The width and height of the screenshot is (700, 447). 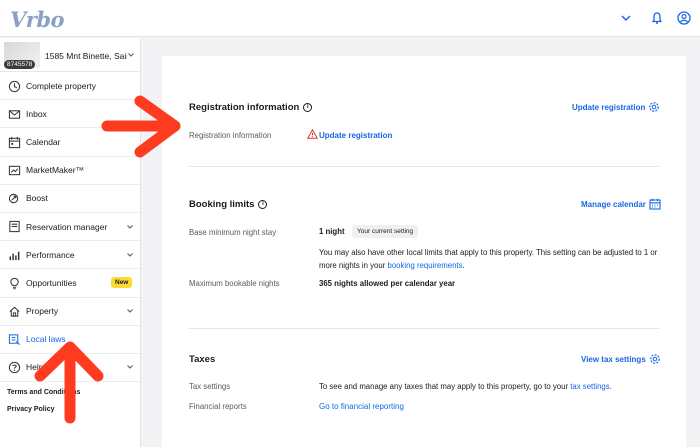 I want to click on min-stay-value: 1 night, so click(x=332, y=231).